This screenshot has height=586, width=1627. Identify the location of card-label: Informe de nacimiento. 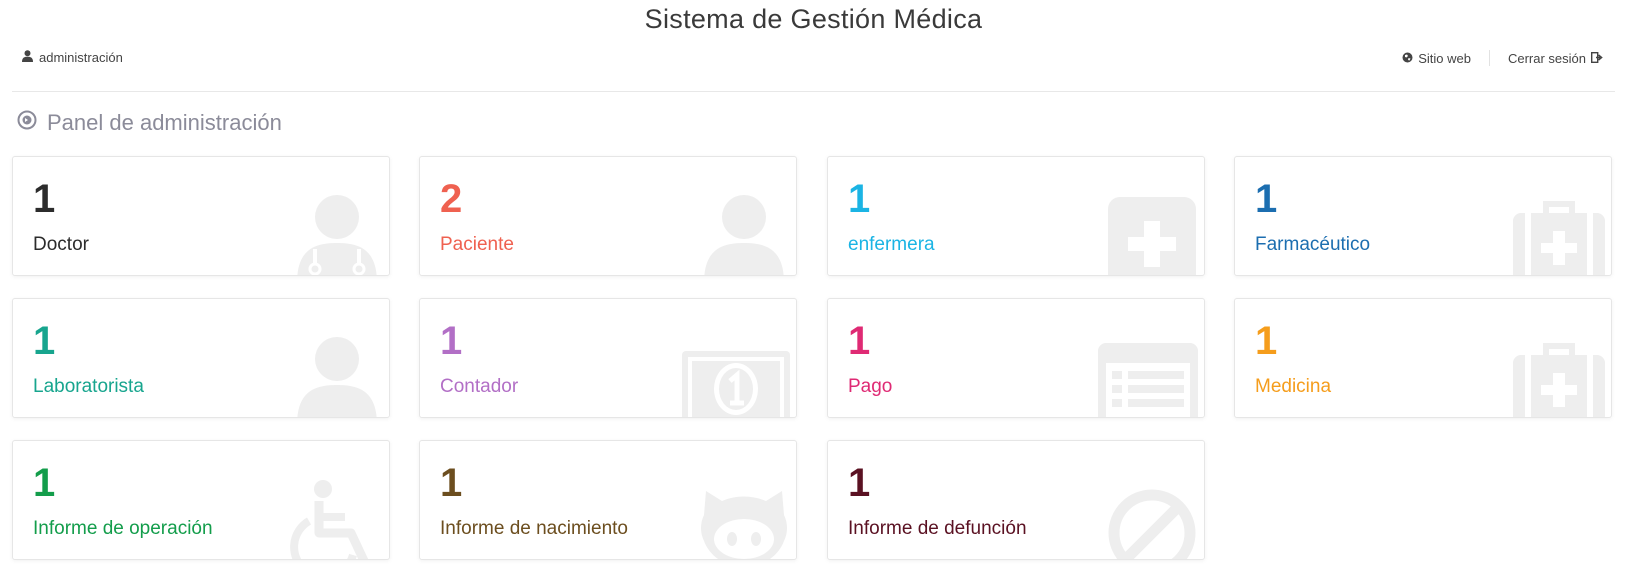
(534, 528).